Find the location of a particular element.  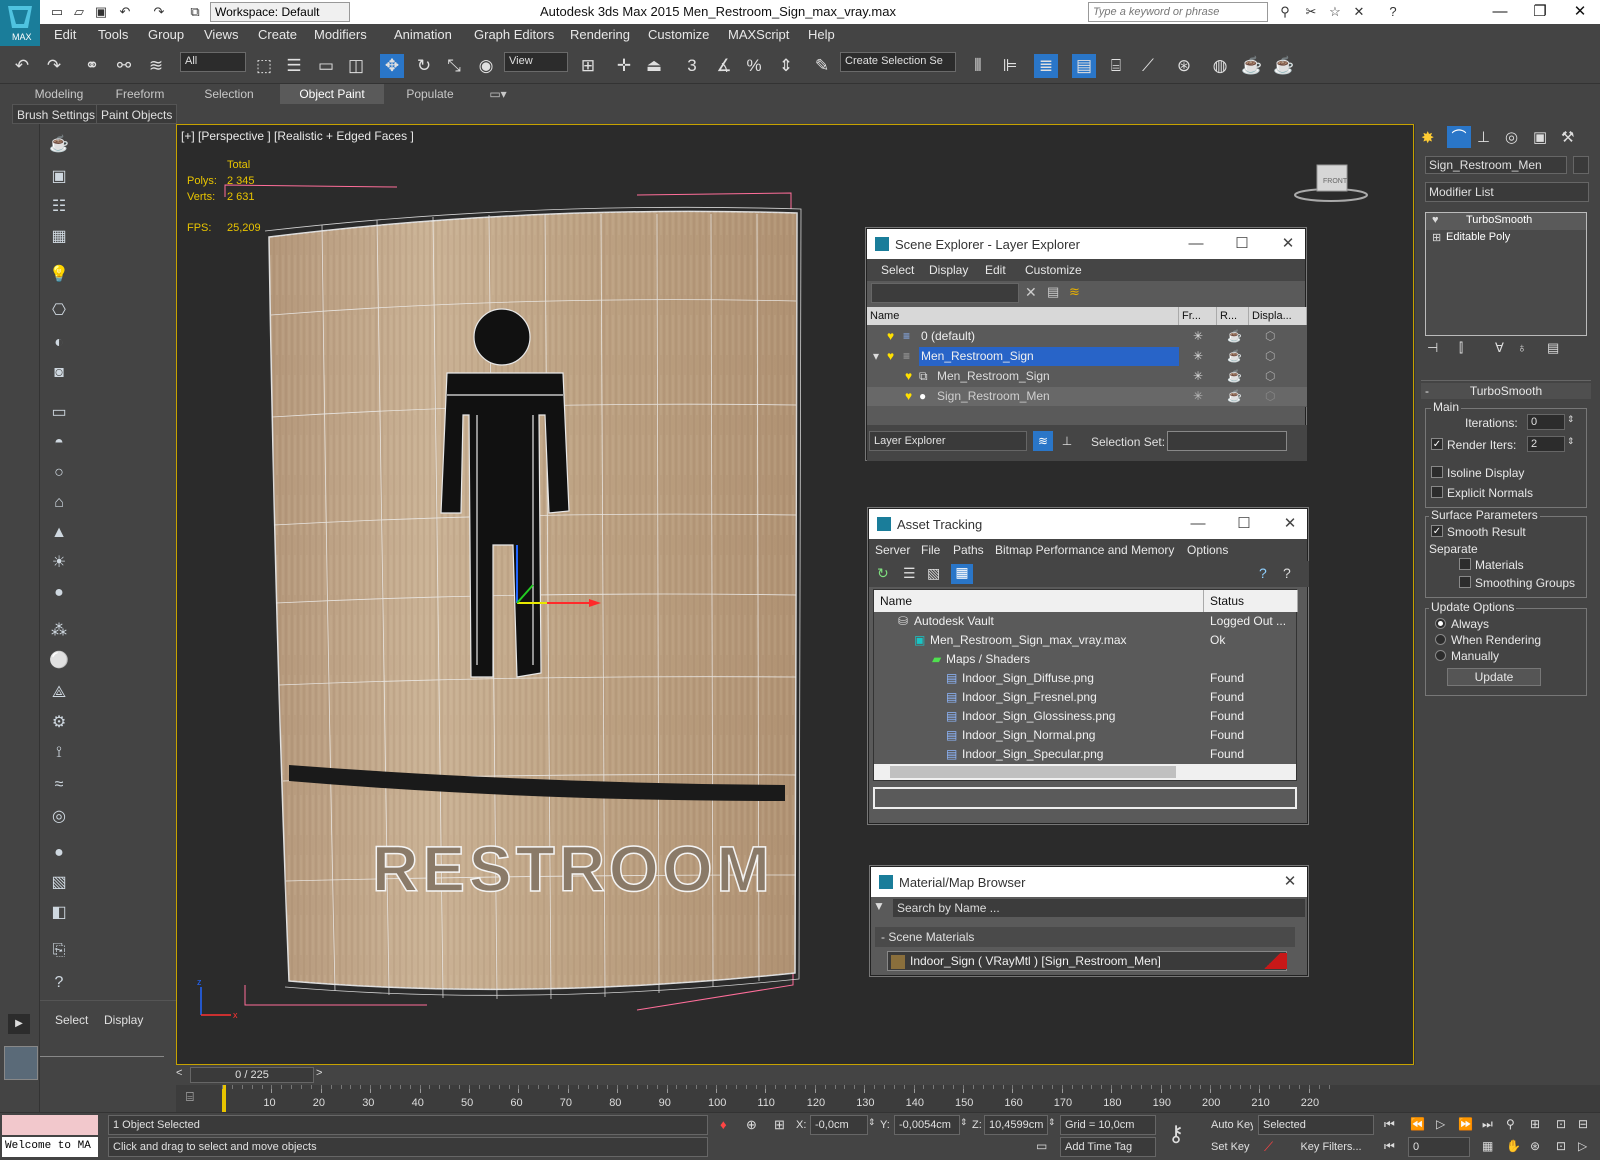

iterations-spinner: 0 is located at coordinates (1546, 422).